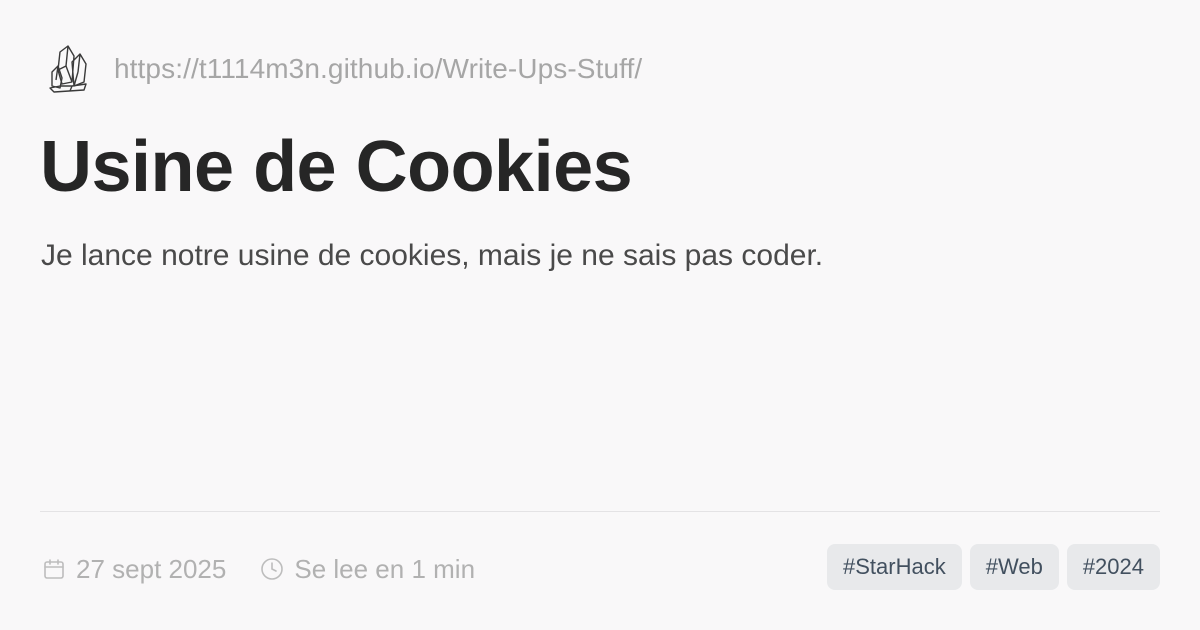  I want to click on tag-2024: #2024, so click(1113, 567).